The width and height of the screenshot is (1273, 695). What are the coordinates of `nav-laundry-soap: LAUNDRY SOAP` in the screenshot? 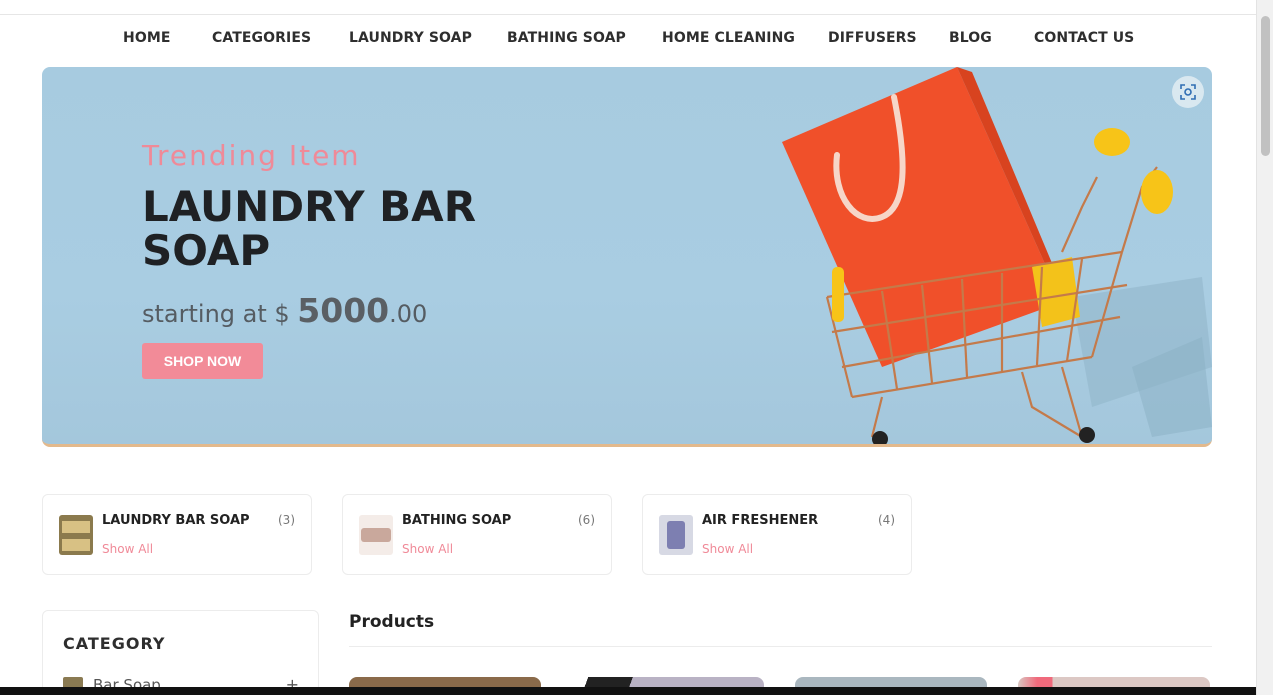 It's located at (410, 38).